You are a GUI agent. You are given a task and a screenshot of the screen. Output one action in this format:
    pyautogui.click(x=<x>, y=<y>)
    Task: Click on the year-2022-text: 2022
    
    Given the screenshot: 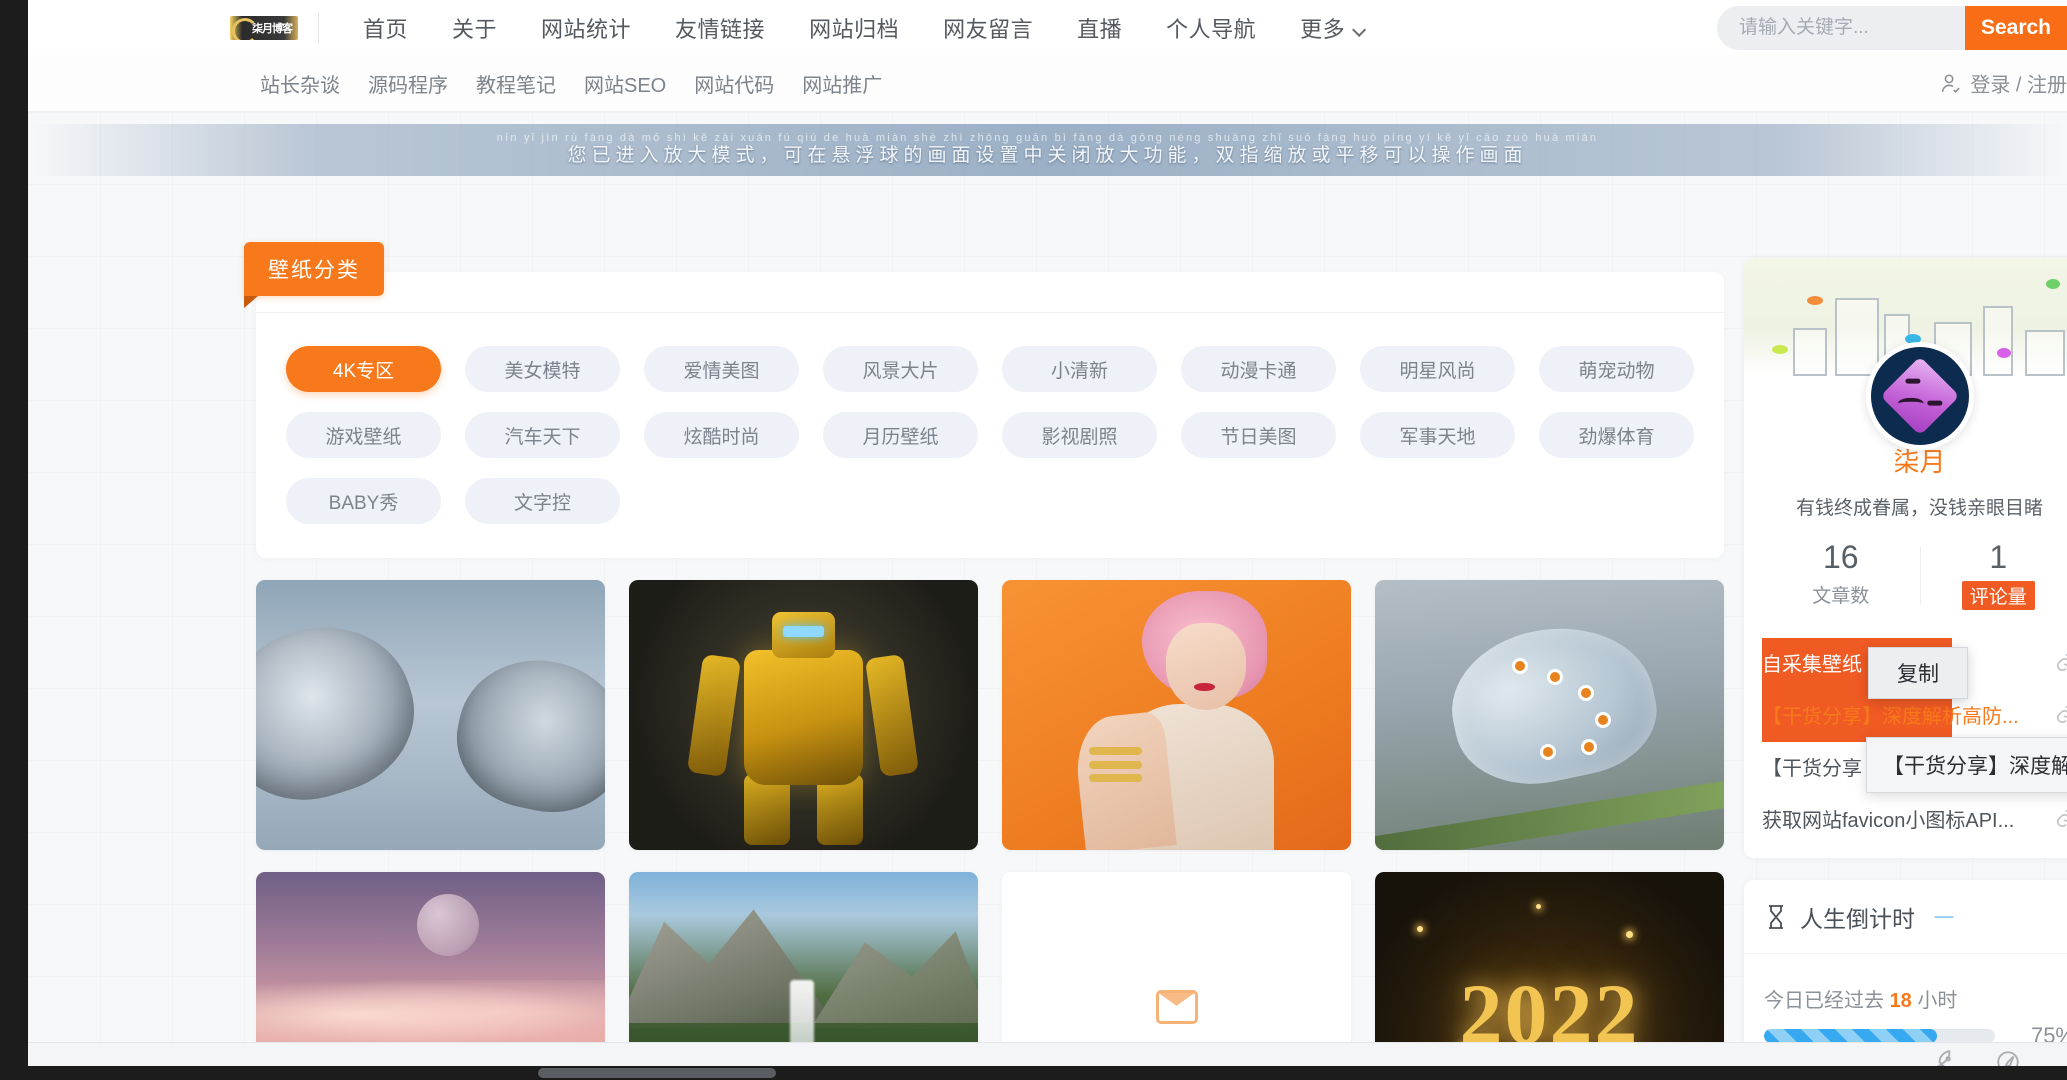 What is the action you would take?
    pyautogui.click(x=1549, y=1003)
    